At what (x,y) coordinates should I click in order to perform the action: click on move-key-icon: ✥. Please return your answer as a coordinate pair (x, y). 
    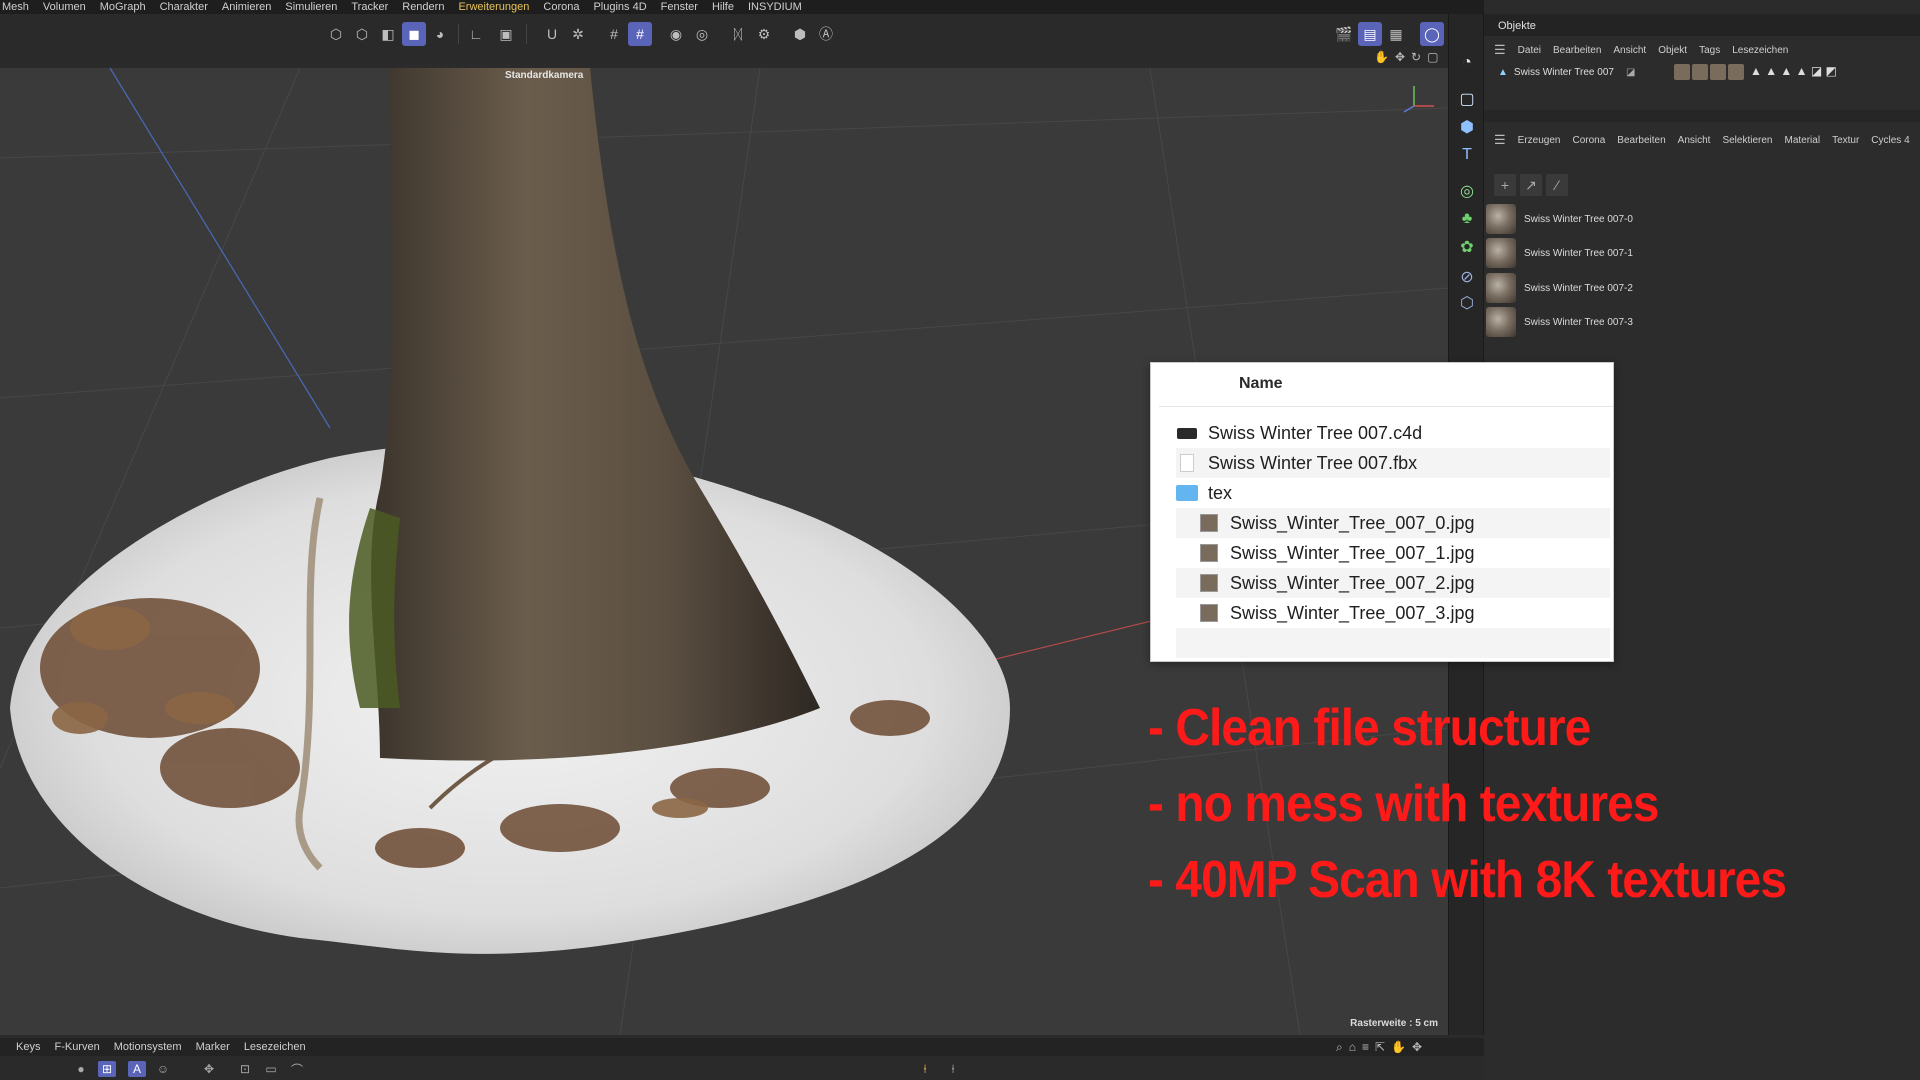
    Looking at the image, I should click on (209, 1069).